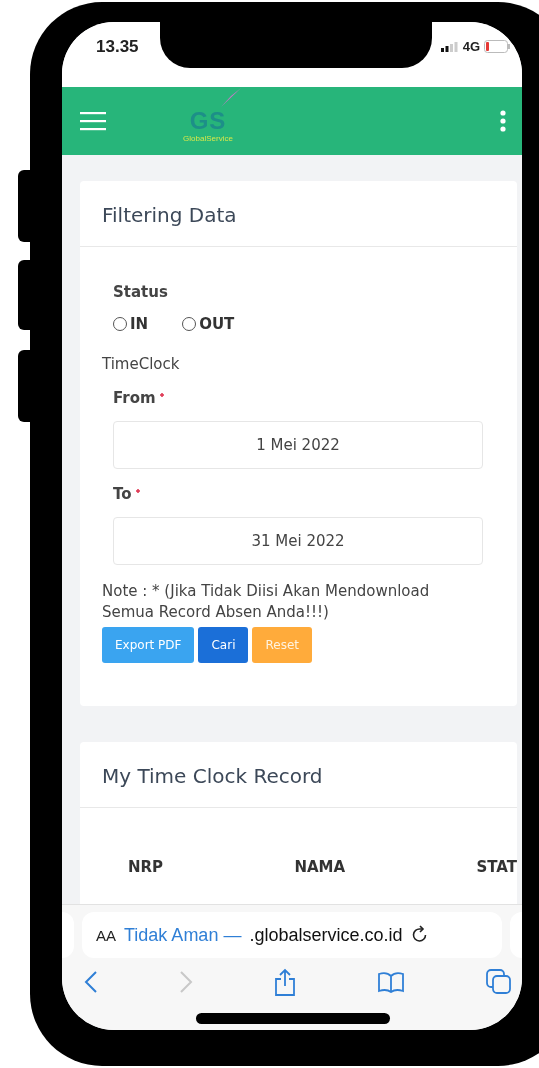 The height and width of the screenshot is (1068, 539). What do you see at coordinates (419, 935) in the screenshot?
I see `reload-icon` at bounding box center [419, 935].